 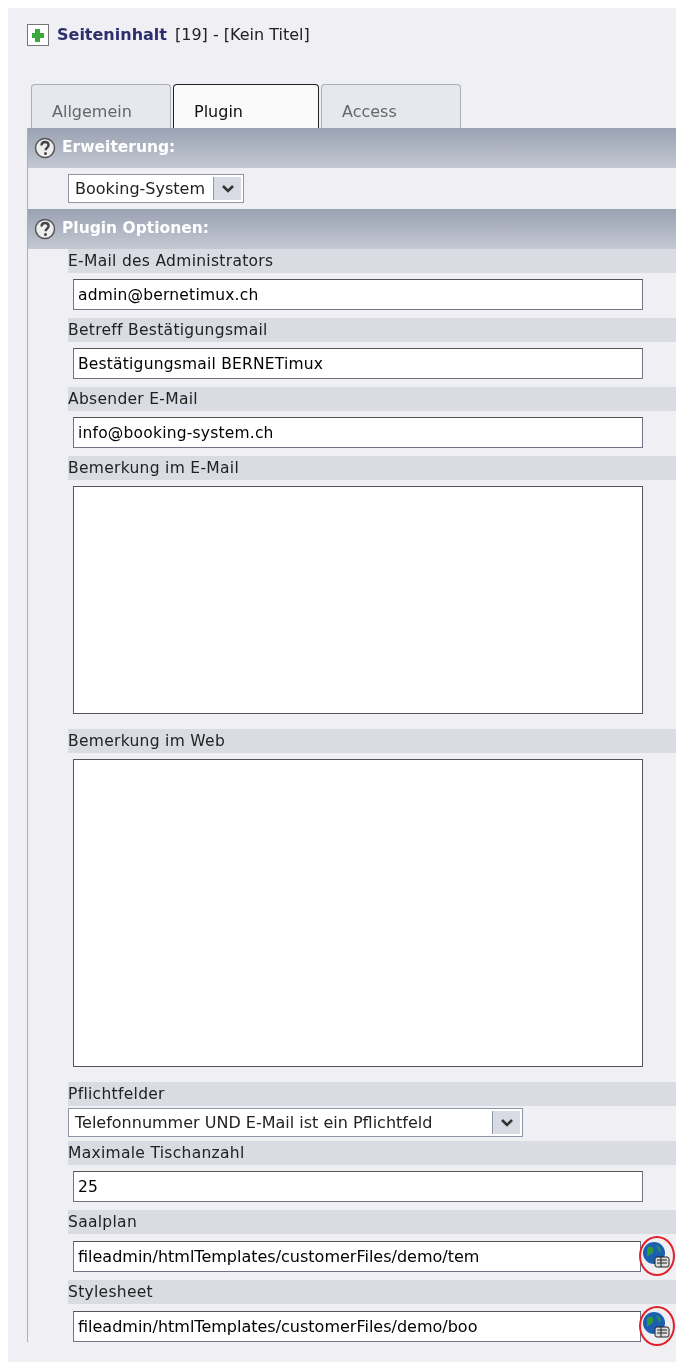 I want to click on tab: Allgemein, so click(x=101, y=106).